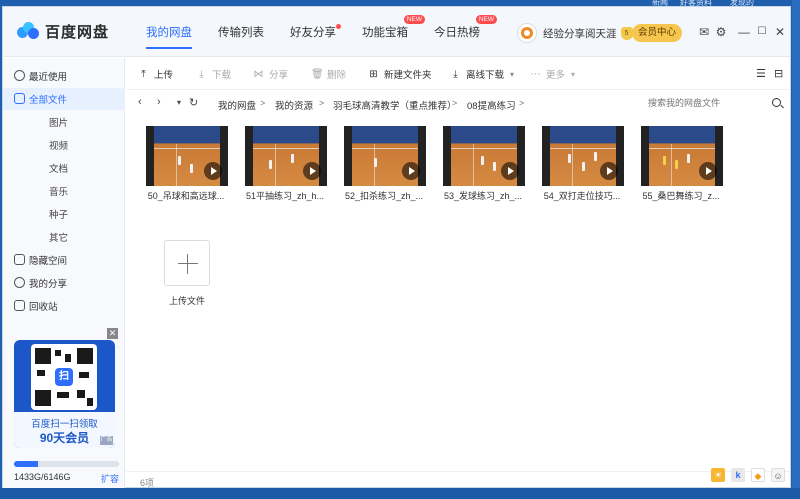 The width and height of the screenshot is (800, 499). I want to click on forward-icon: ›, so click(159, 102).